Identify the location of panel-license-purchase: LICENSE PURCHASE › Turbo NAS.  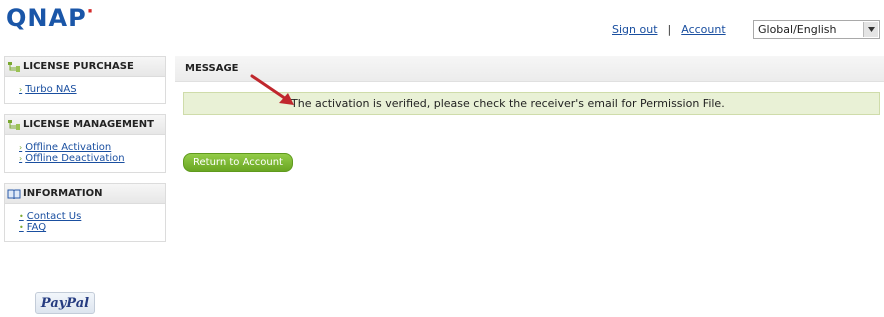
(85, 80).